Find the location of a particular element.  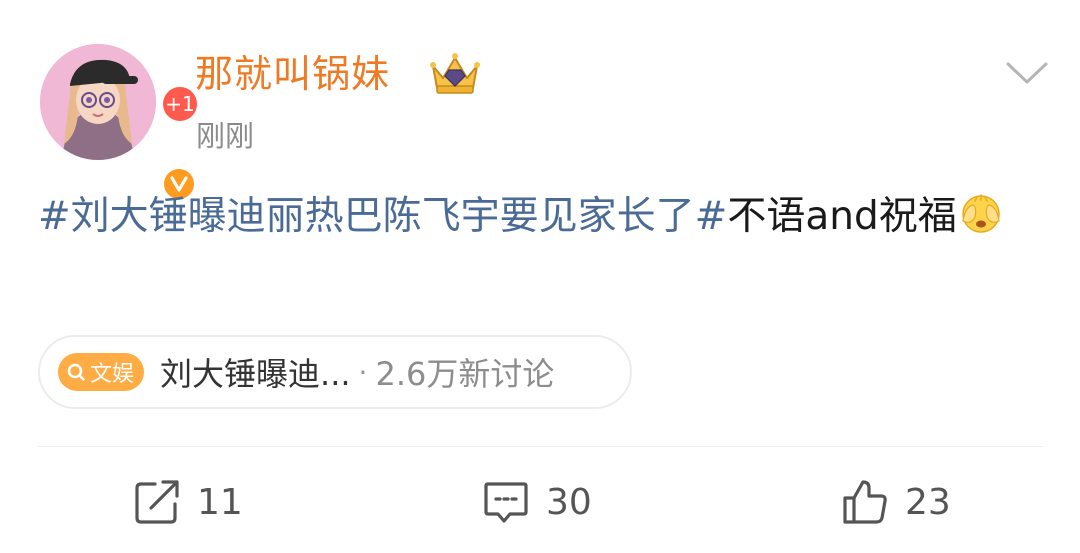

like-count: 23 is located at coordinates (928, 502).